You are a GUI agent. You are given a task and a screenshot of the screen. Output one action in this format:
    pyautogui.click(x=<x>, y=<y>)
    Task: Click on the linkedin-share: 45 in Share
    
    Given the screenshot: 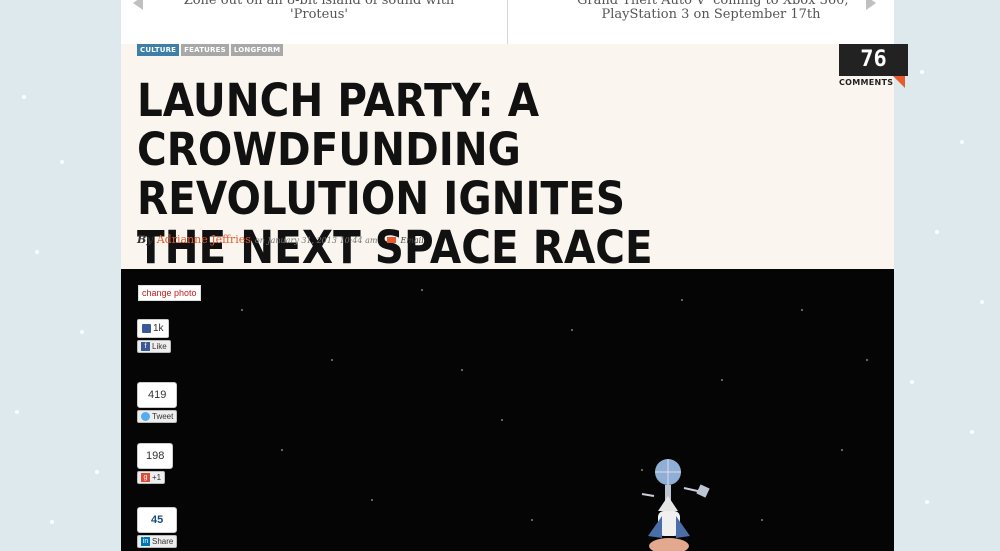 What is the action you would take?
    pyautogui.click(x=157, y=527)
    